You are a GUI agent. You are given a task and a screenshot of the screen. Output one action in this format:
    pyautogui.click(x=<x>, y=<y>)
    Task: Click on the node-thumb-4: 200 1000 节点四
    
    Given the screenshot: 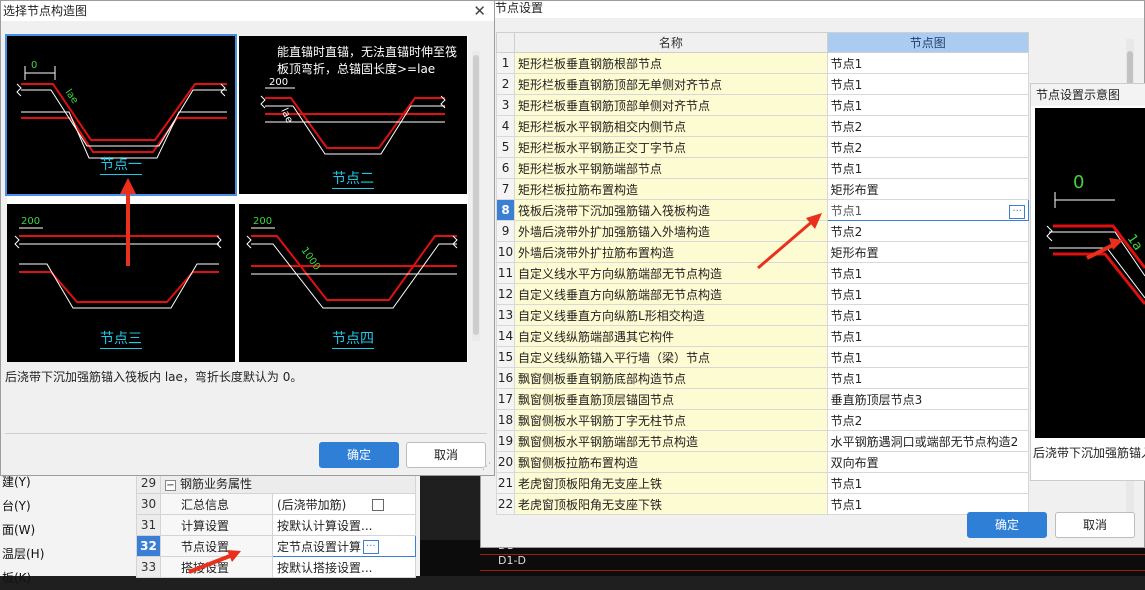 What is the action you would take?
    pyautogui.click(x=353, y=283)
    